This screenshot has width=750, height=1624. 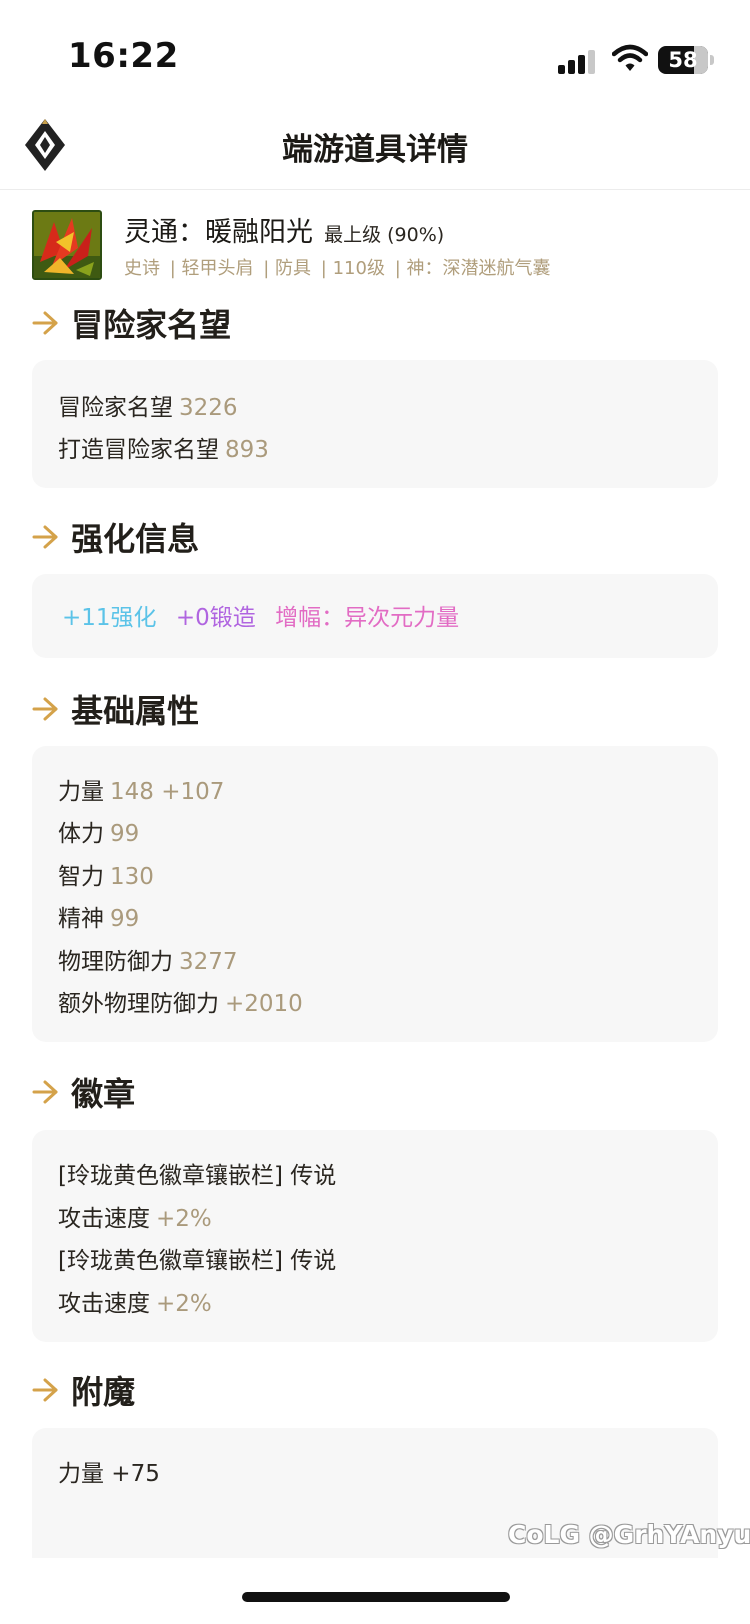 I want to click on item-type: | 轻甲头肩, so click(x=211, y=268).